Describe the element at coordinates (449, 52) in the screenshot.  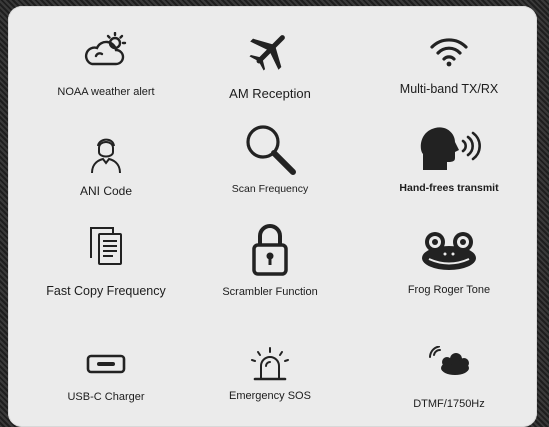
I see `wifi-signal-icon` at that location.